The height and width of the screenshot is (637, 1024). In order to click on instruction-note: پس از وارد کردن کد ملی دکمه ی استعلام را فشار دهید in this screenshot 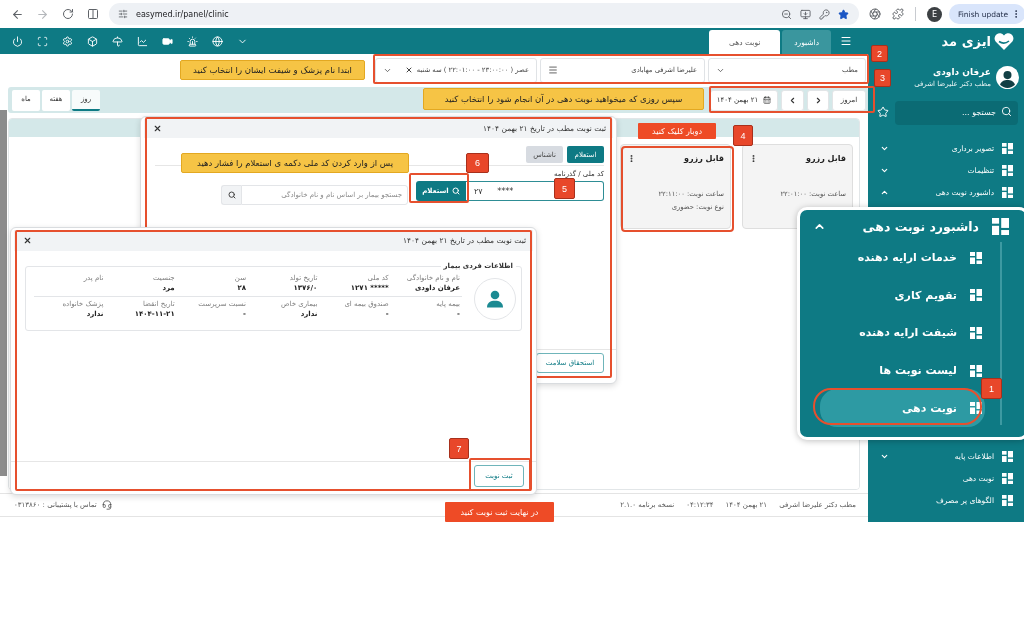, I will do `click(295, 163)`.